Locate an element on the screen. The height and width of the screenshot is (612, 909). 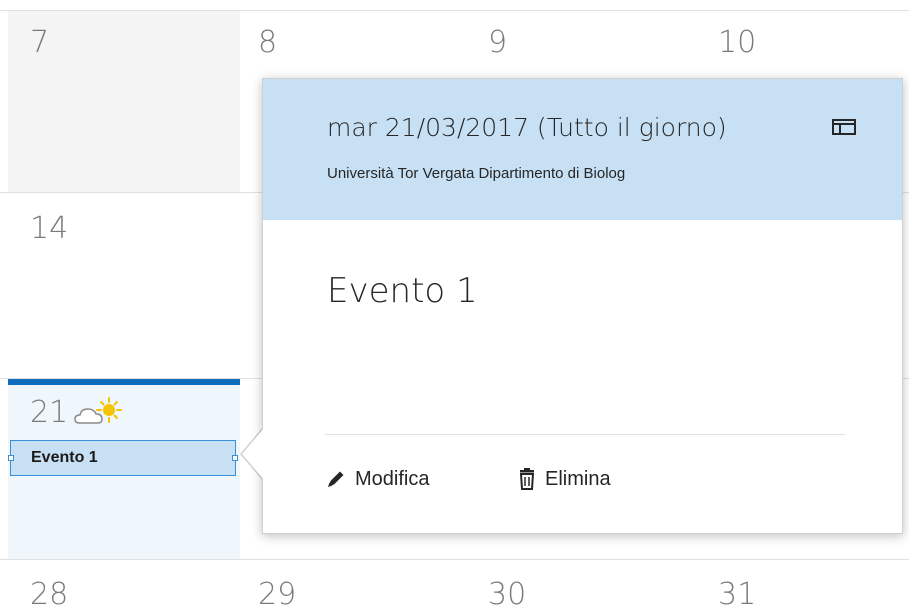
delete-button: Elimina is located at coordinates (564, 479).